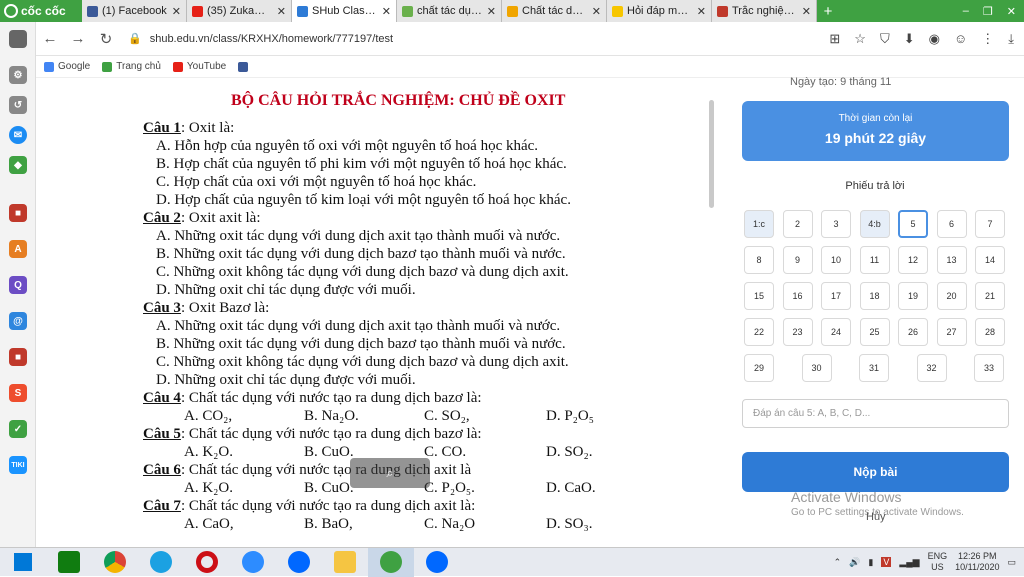  I want to click on answer-cell: 23, so click(797, 332).